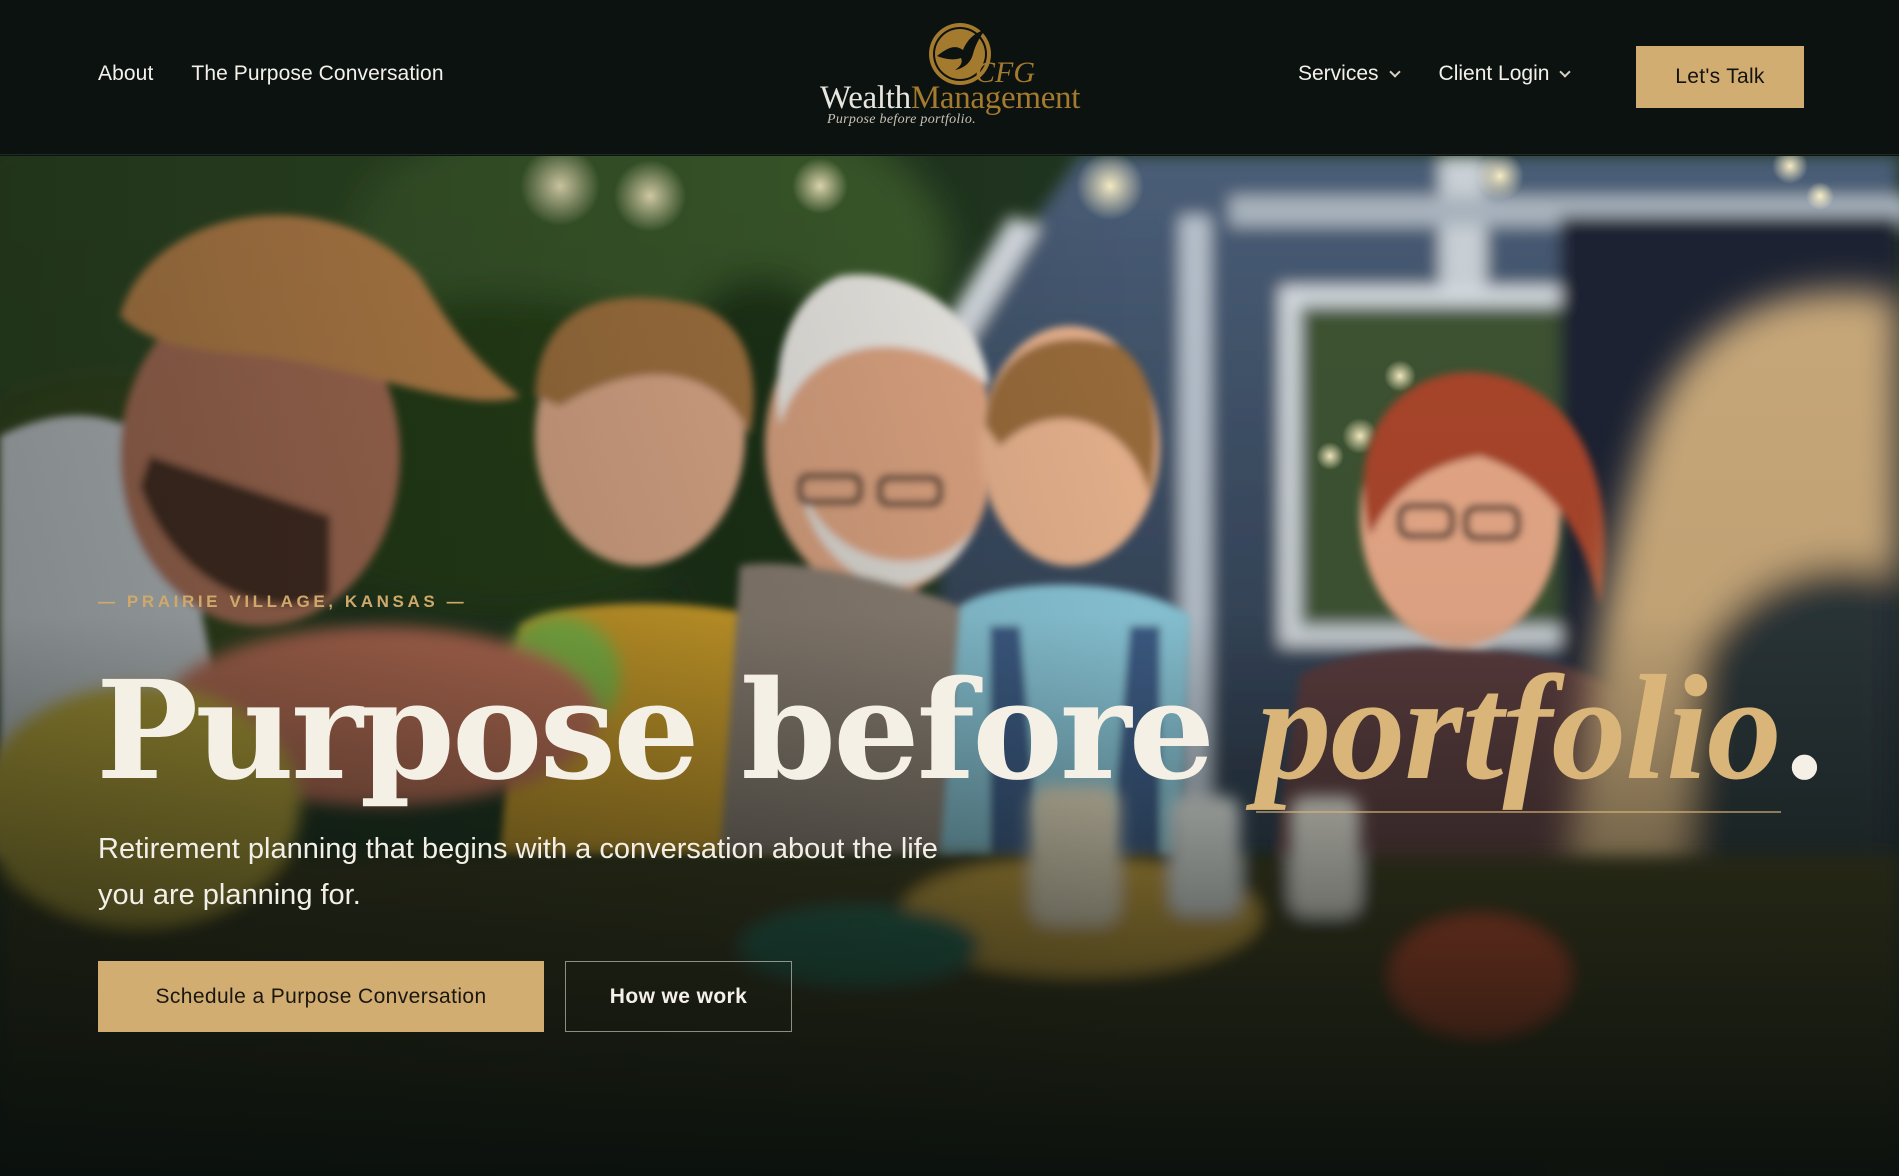 This screenshot has width=1899, height=1176. I want to click on nav-dropdown-services: Services, so click(1349, 74).